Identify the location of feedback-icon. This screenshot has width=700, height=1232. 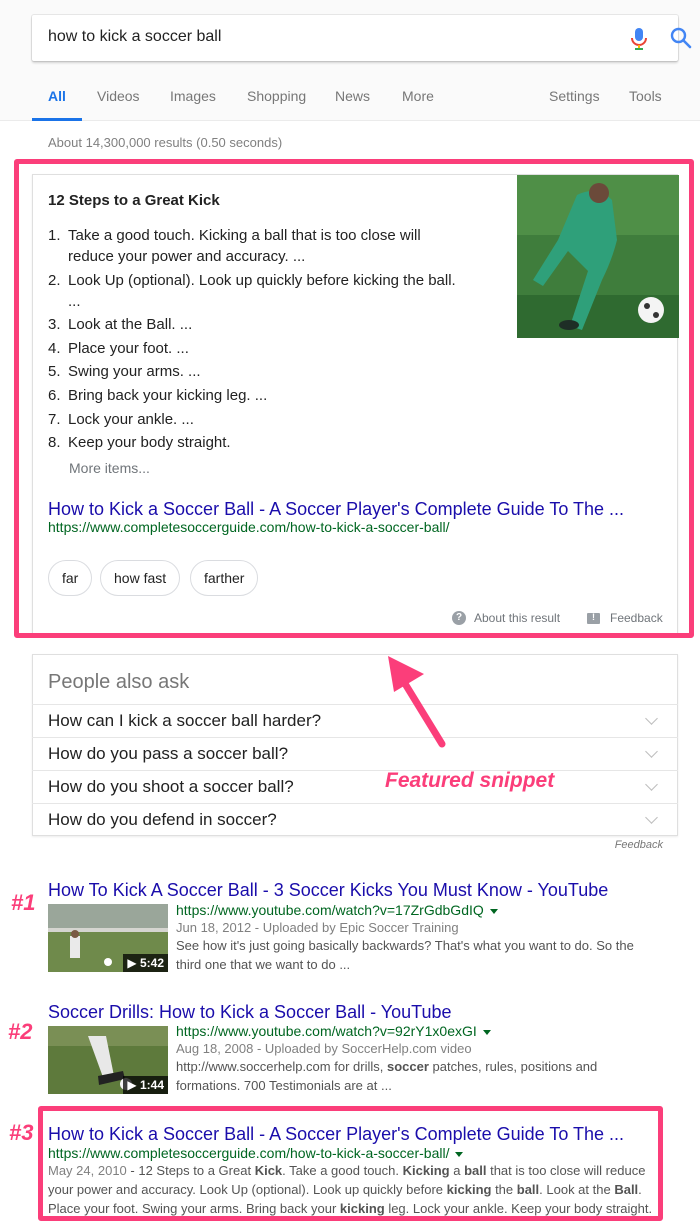
(593, 618).